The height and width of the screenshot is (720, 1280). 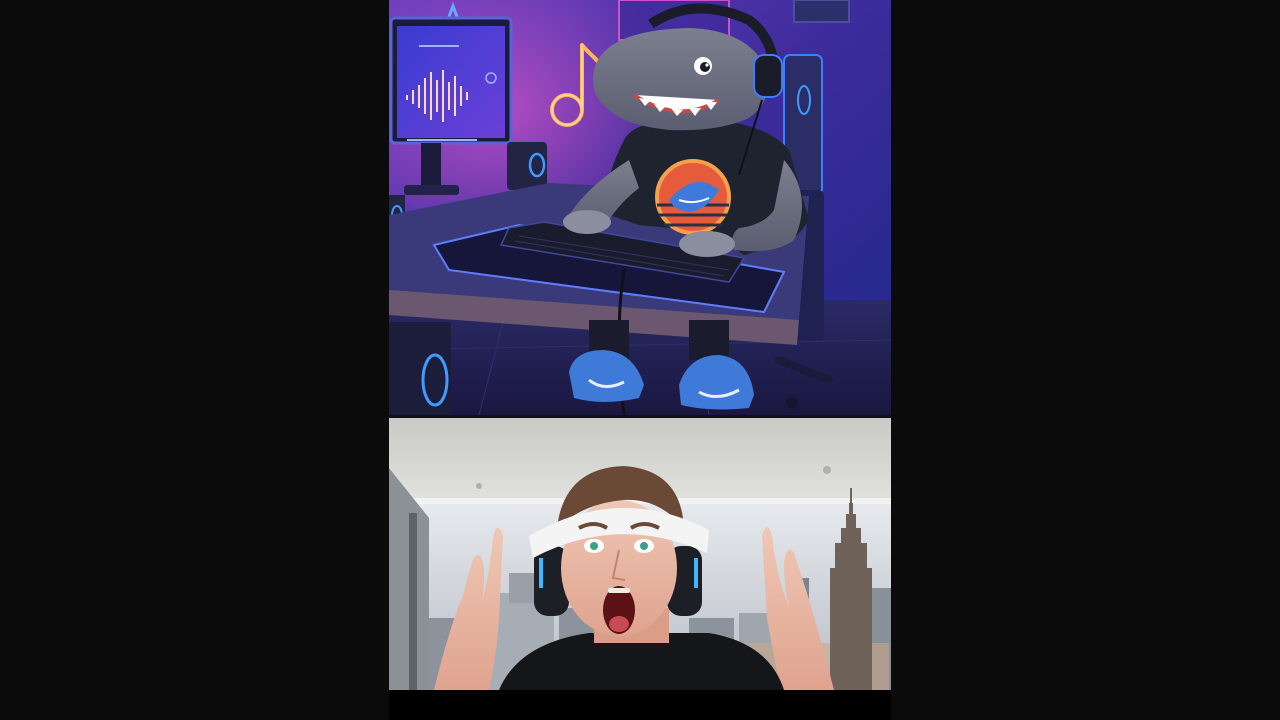 I want to click on bottom-black-bar, so click(x=640, y=705).